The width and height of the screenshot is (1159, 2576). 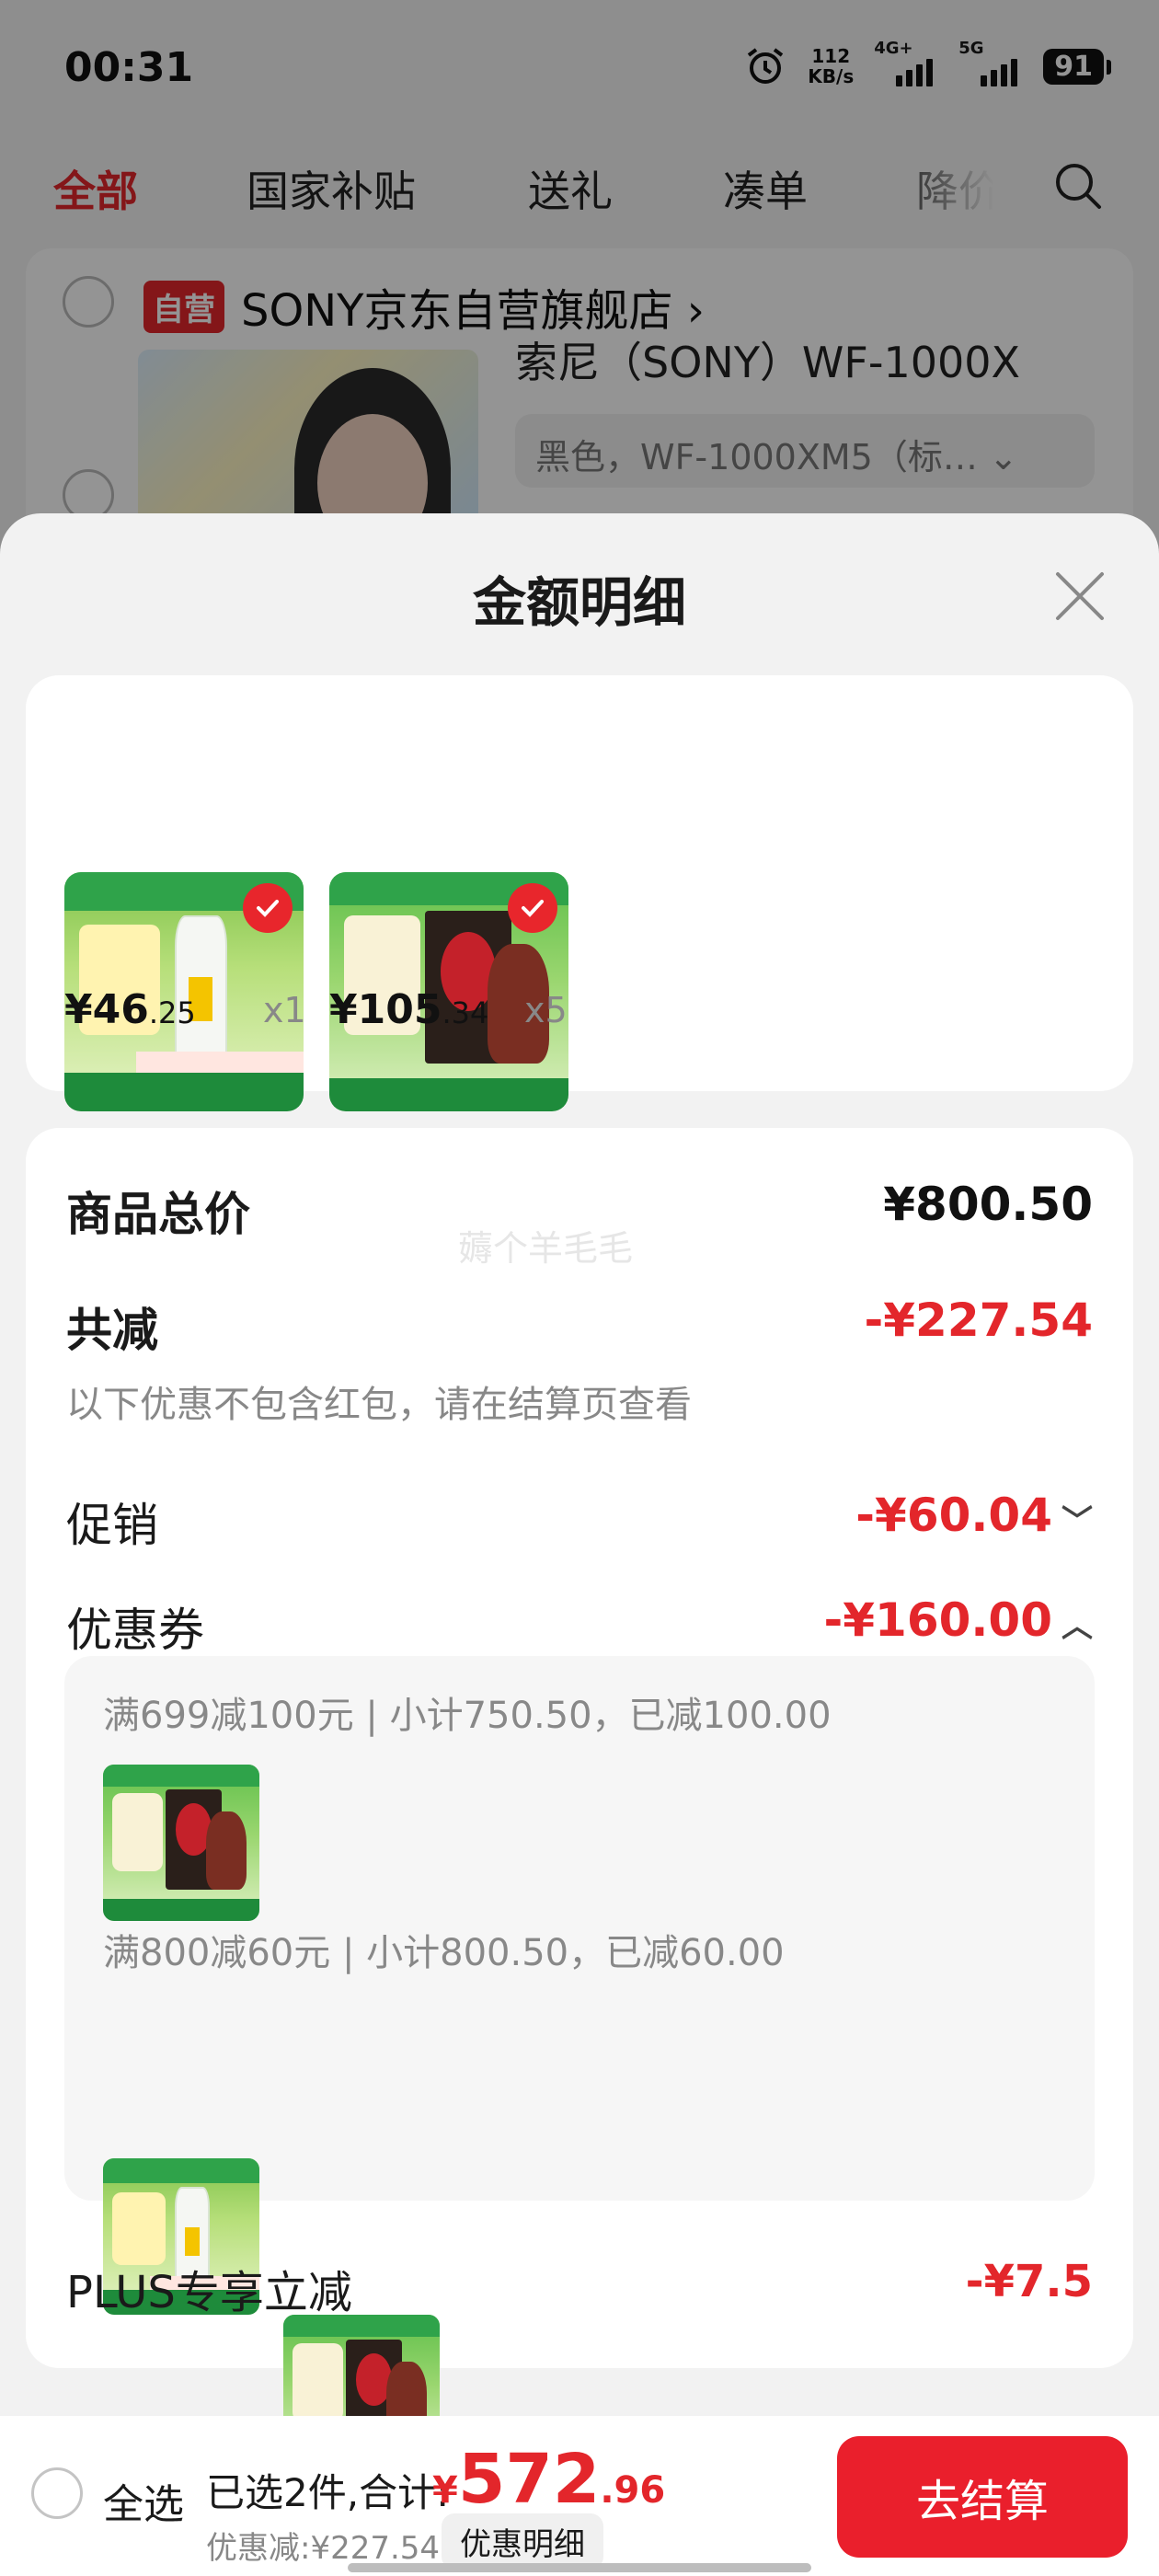 I want to click on total-reduction-label: 共减, so click(x=112, y=1330).